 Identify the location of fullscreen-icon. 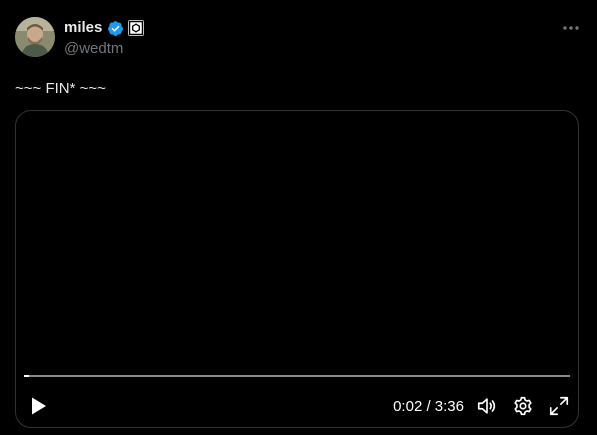
(559, 406).